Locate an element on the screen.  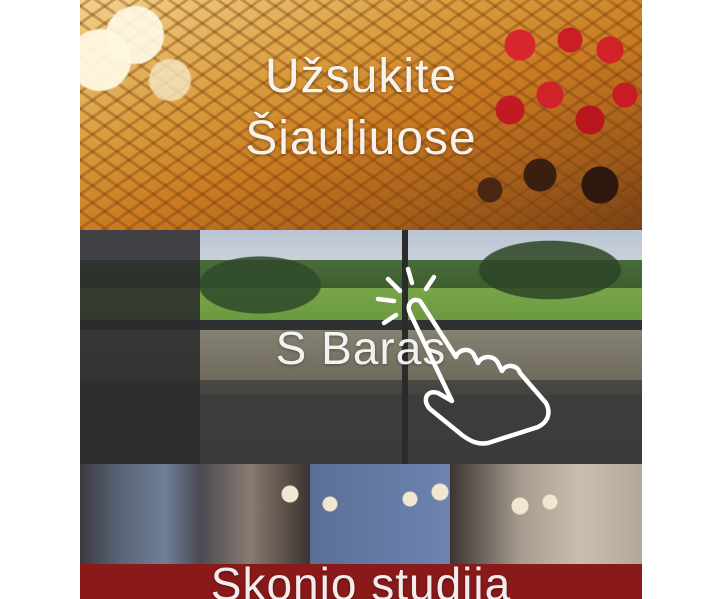
title-line-2: Šiauliuose is located at coordinates (361, 138).